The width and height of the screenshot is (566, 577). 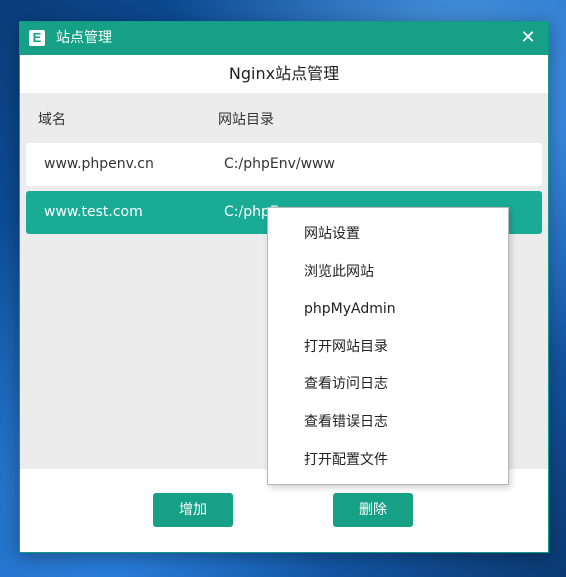 I want to click on column-header-directory: 网站目录, so click(x=246, y=120).